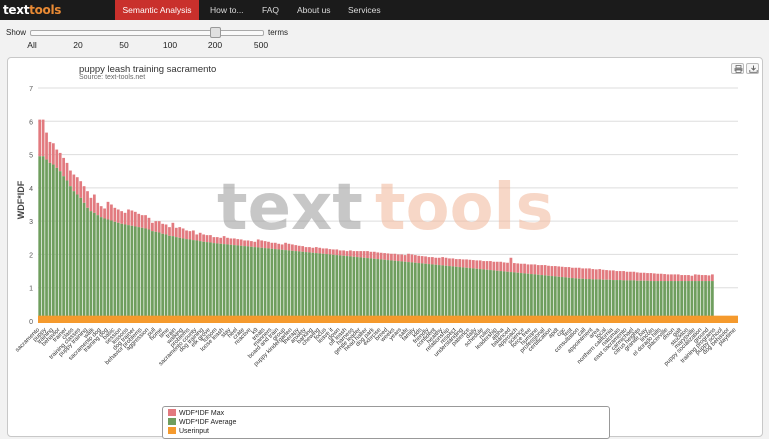 The width and height of the screenshot is (769, 439). I want to click on legend-item-userinput: Userinput, so click(188, 431).